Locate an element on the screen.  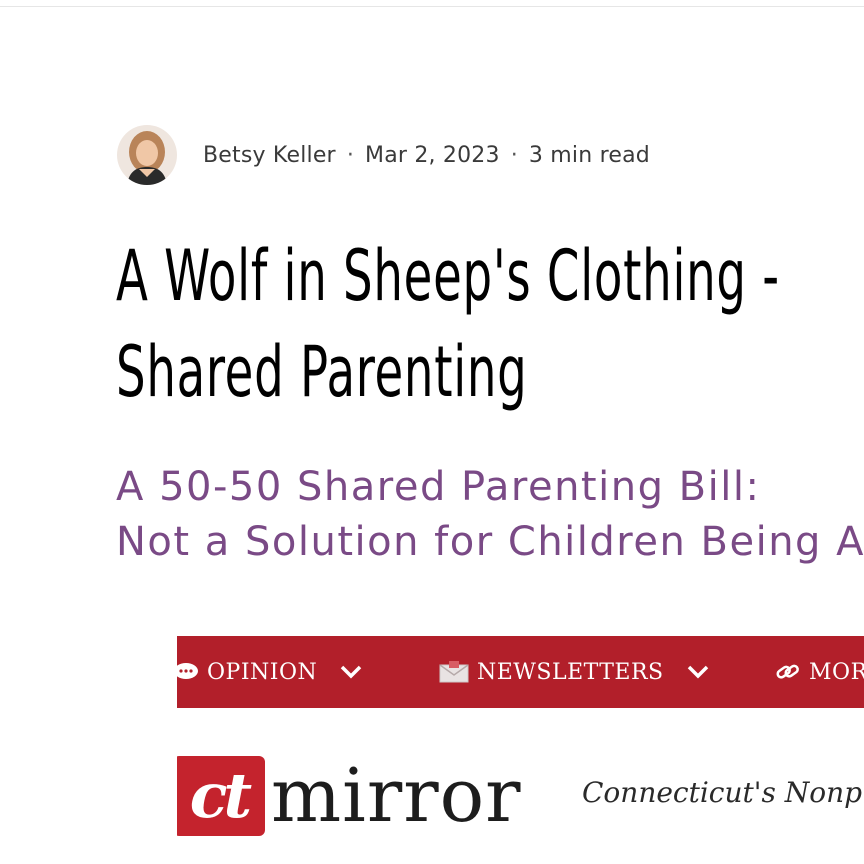
ctmirror-tagline: Connecticut's Nonprof is located at coordinates (723, 792).